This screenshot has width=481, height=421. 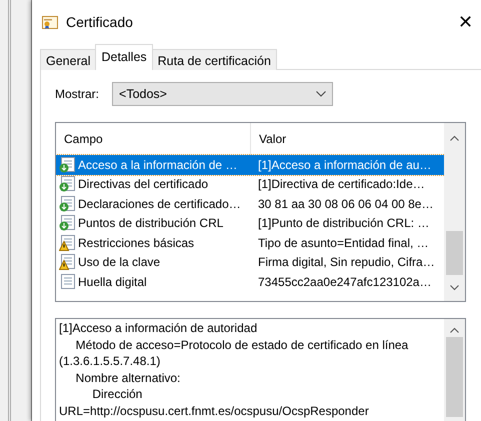 I want to click on tab: Ruta de certificación, so click(x=214, y=59).